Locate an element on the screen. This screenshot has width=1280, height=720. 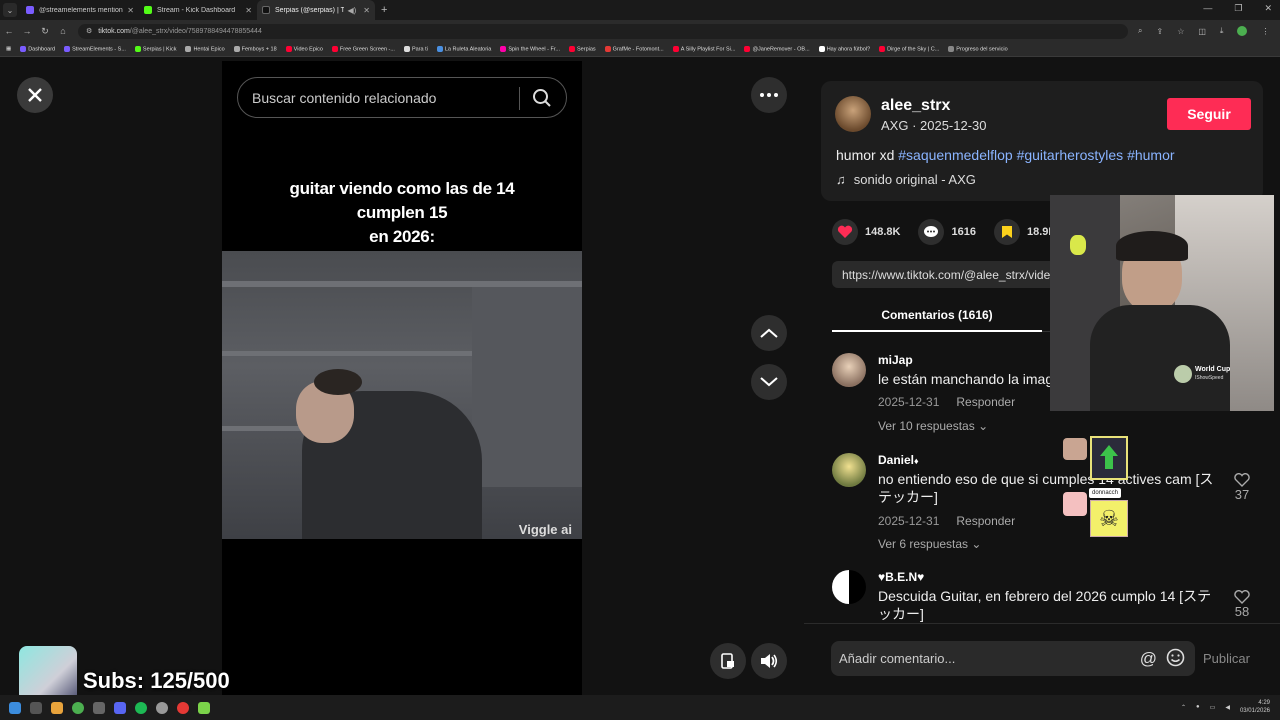
subs-goal-counter: Subs: 125/500 is located at coordinates (156, 680).